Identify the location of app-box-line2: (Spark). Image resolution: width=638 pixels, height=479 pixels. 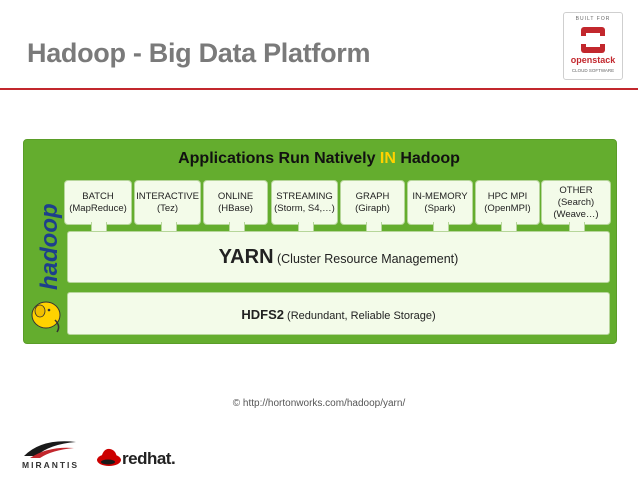
(440, 208).